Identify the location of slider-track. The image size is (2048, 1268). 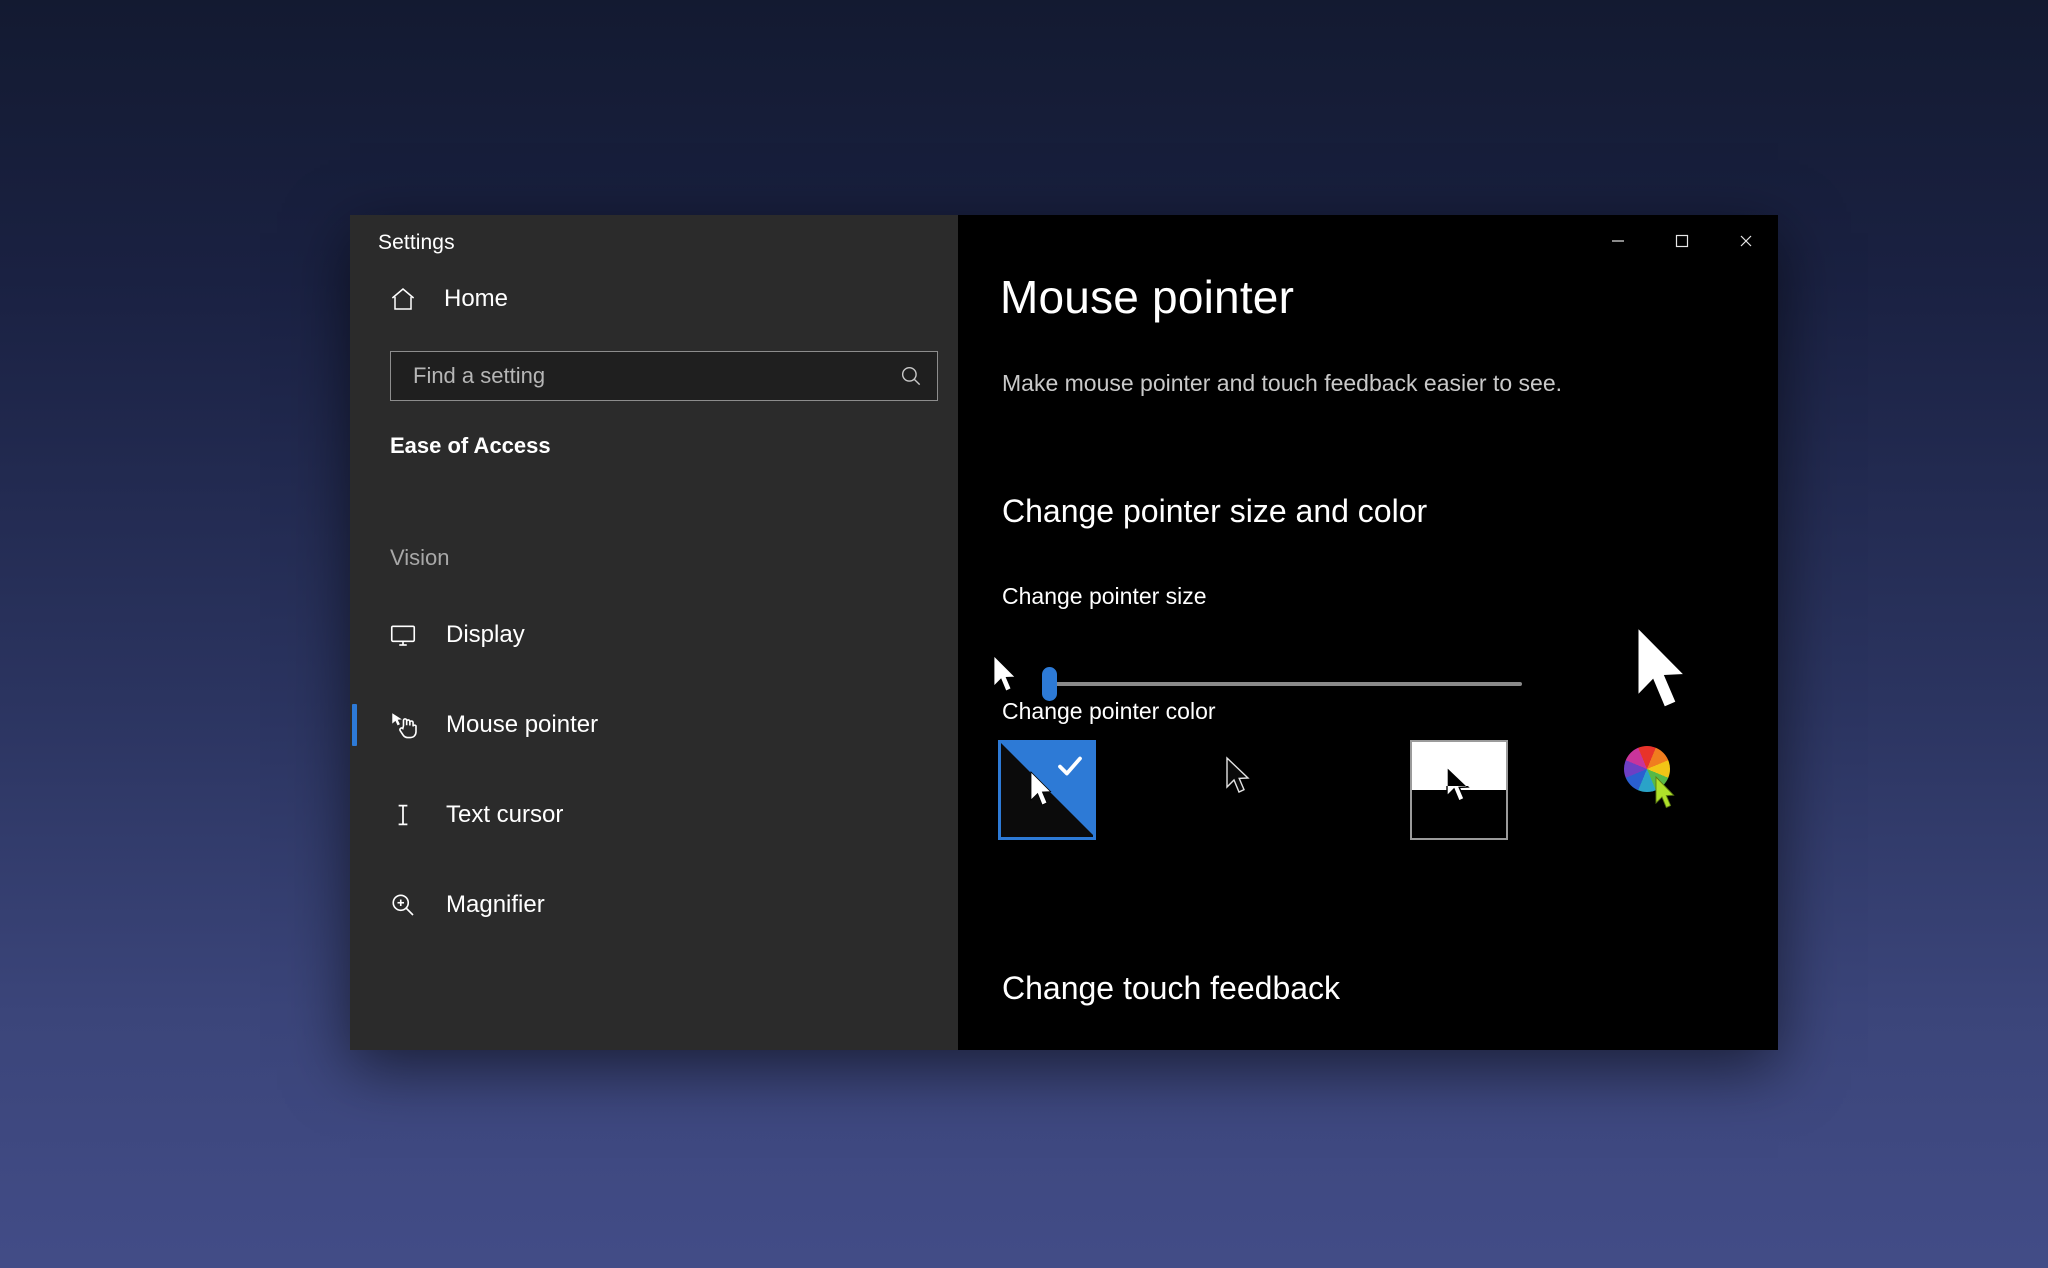
(1282, 684).